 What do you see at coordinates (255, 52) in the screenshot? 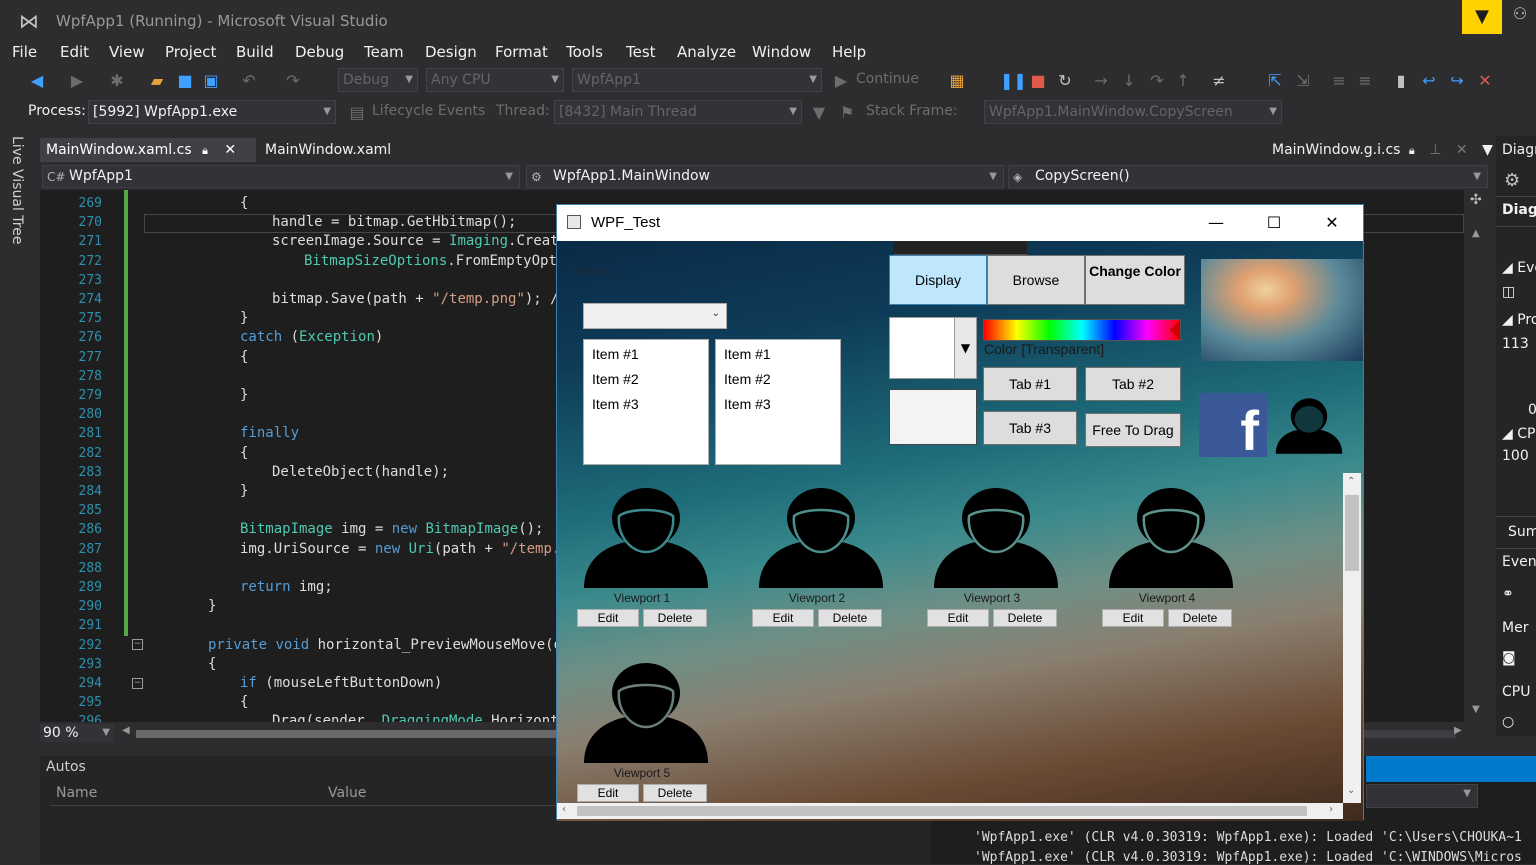
I see `menu-build: Build` at bounding box center [255, 52].